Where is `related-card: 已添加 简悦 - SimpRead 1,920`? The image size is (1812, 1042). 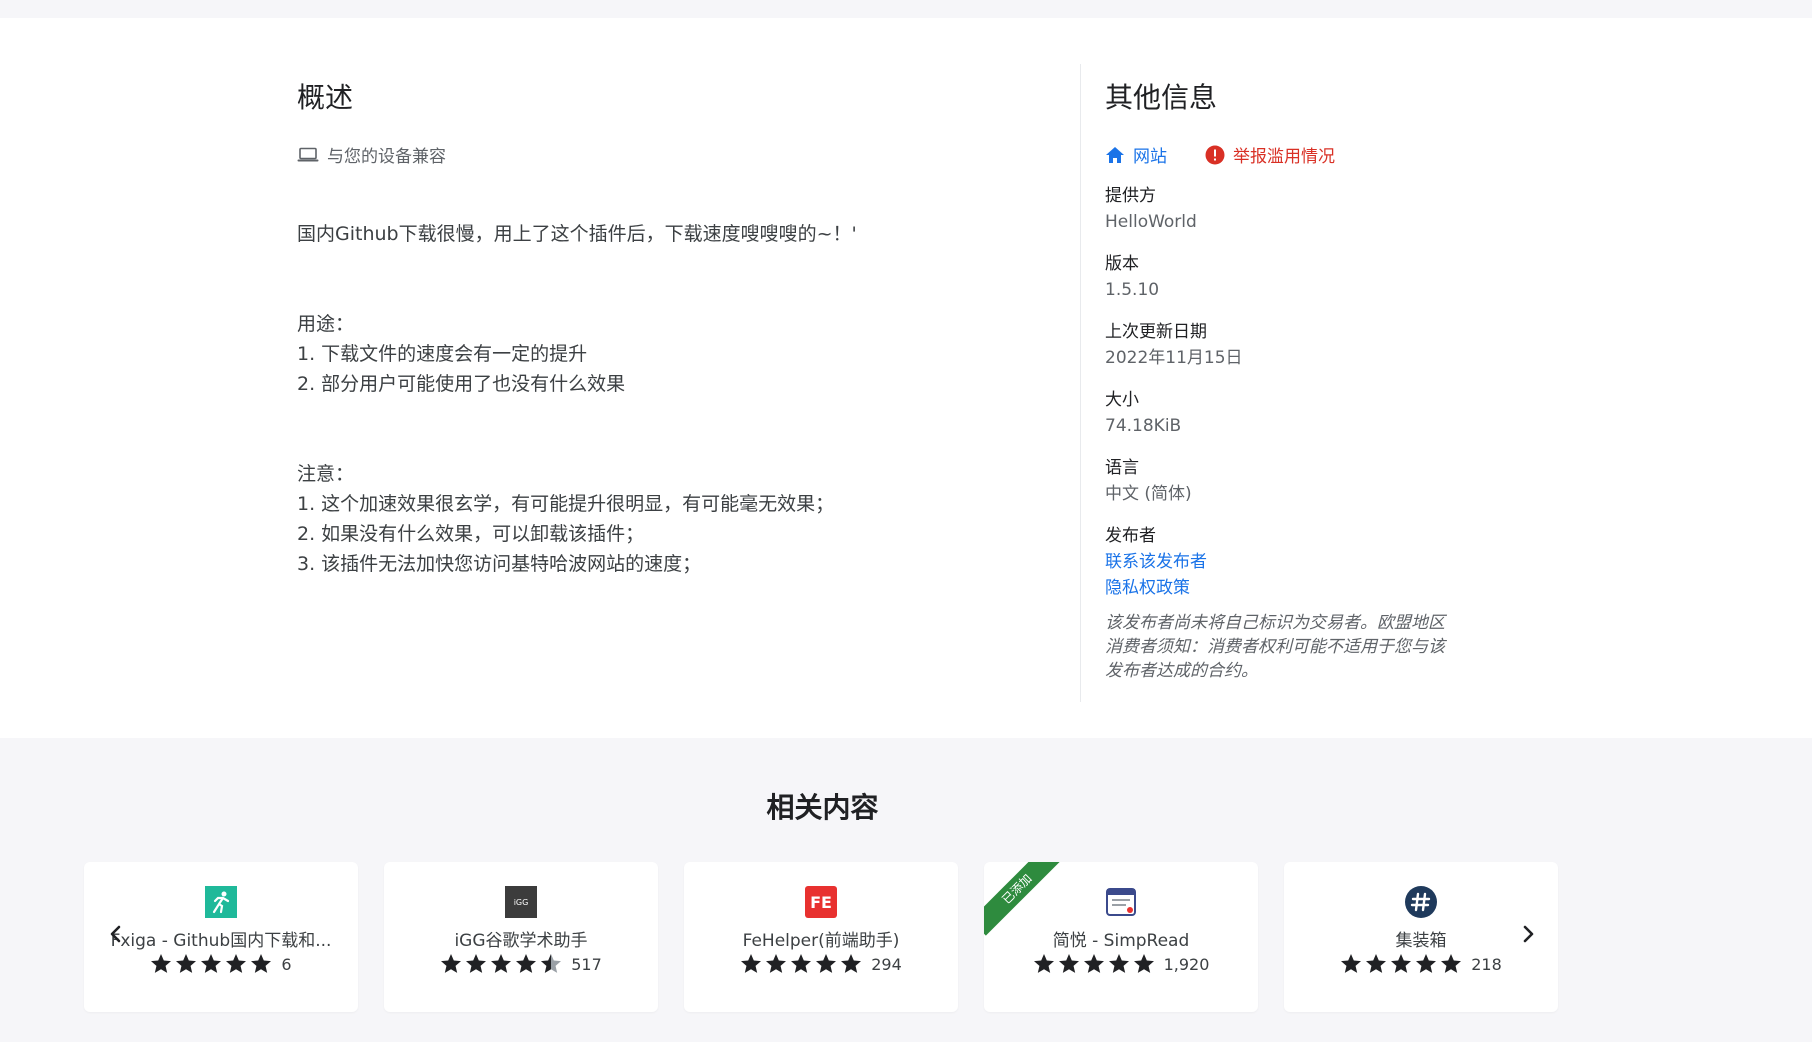
related-card: 已添加 简悦 - SimpRead 1,920 is located at coordinates (1121, 937).